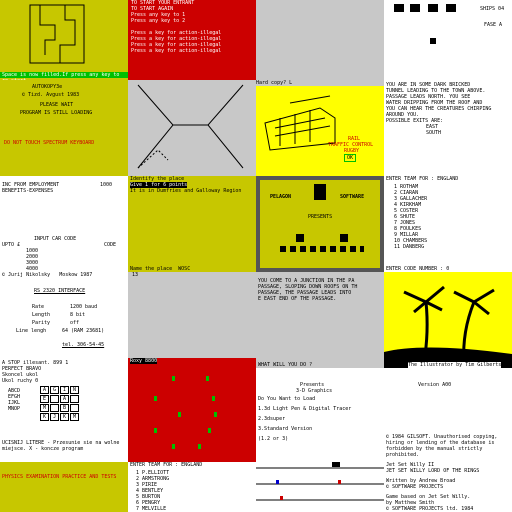  What do you see at coordinates (430, 509) in the screenshot?
I see `credit-line: © SOFTWARE PROJECTS ltd. 1984` at bounding box center [430, 509].